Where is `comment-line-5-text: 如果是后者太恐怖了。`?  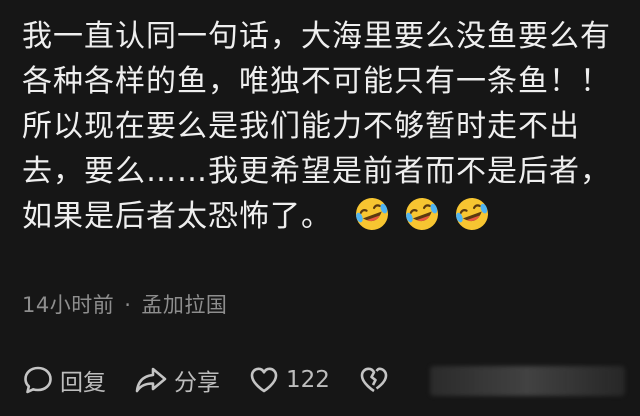
comment-line-5-text: 如果是后者太恐怖了。 is located at coordinates (177, 216).